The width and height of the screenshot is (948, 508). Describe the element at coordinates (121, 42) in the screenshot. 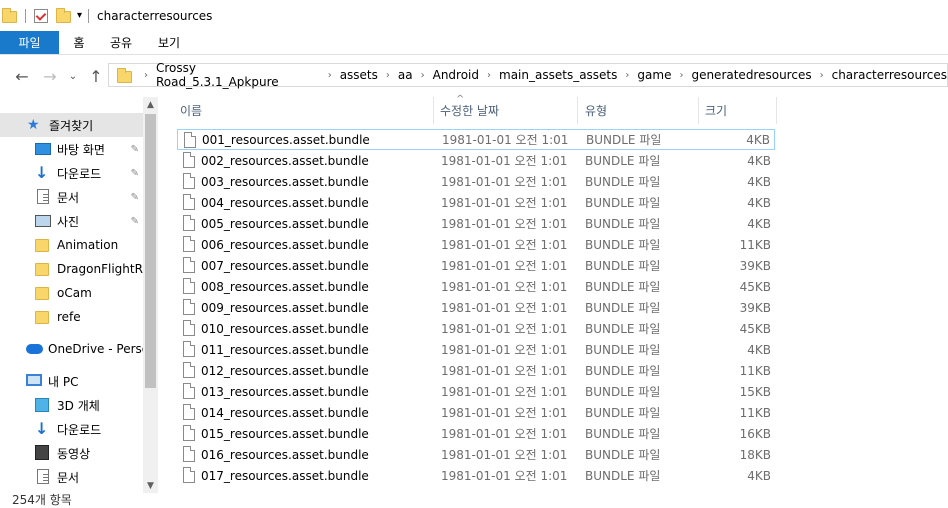

I see `tab-share: 공유` at that location.